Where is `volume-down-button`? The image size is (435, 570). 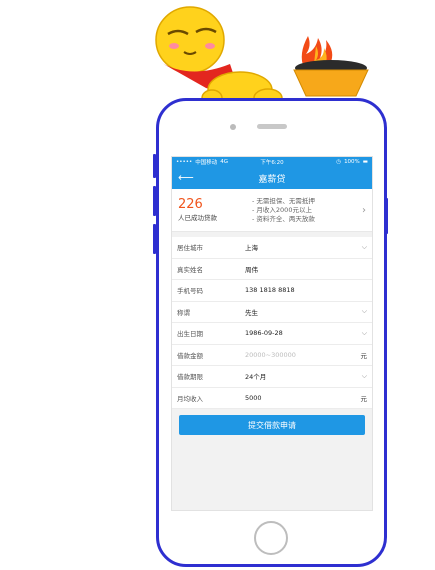
volume-down-button is located at coordinates (154, 239).